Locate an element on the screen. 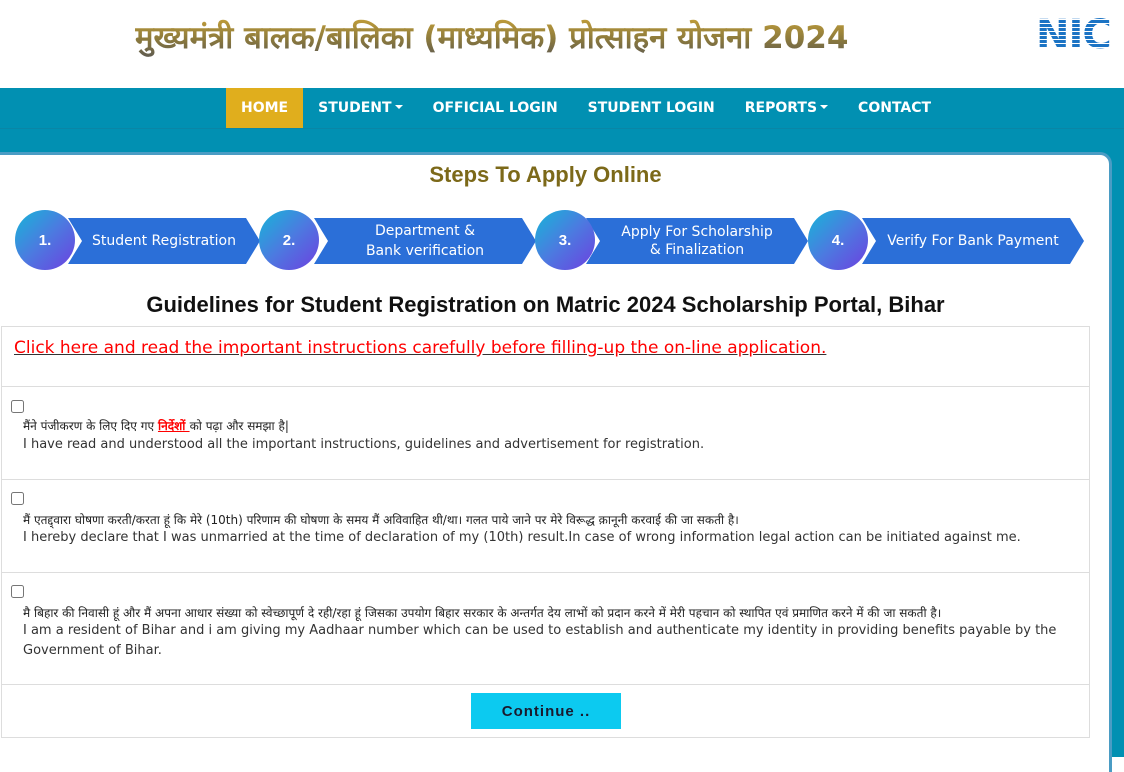 This screenshot has width=1124, height=772. step-3-text: Apply For Scholarship & Finalization is located at coordinates (697, 241).